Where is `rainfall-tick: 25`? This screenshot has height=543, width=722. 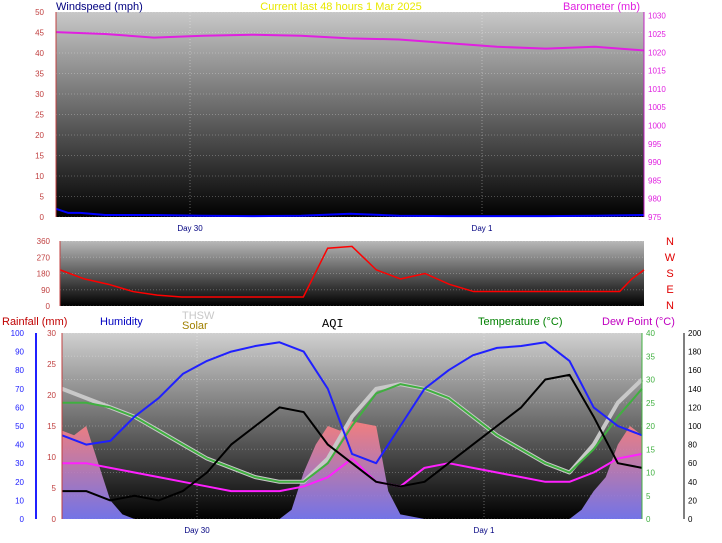 rainfall-tick: 25 is located at coordinates (51, 364).